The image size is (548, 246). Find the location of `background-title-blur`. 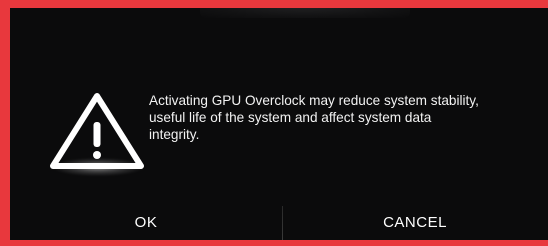

background-title-blur is located at coordinates (305, 13).